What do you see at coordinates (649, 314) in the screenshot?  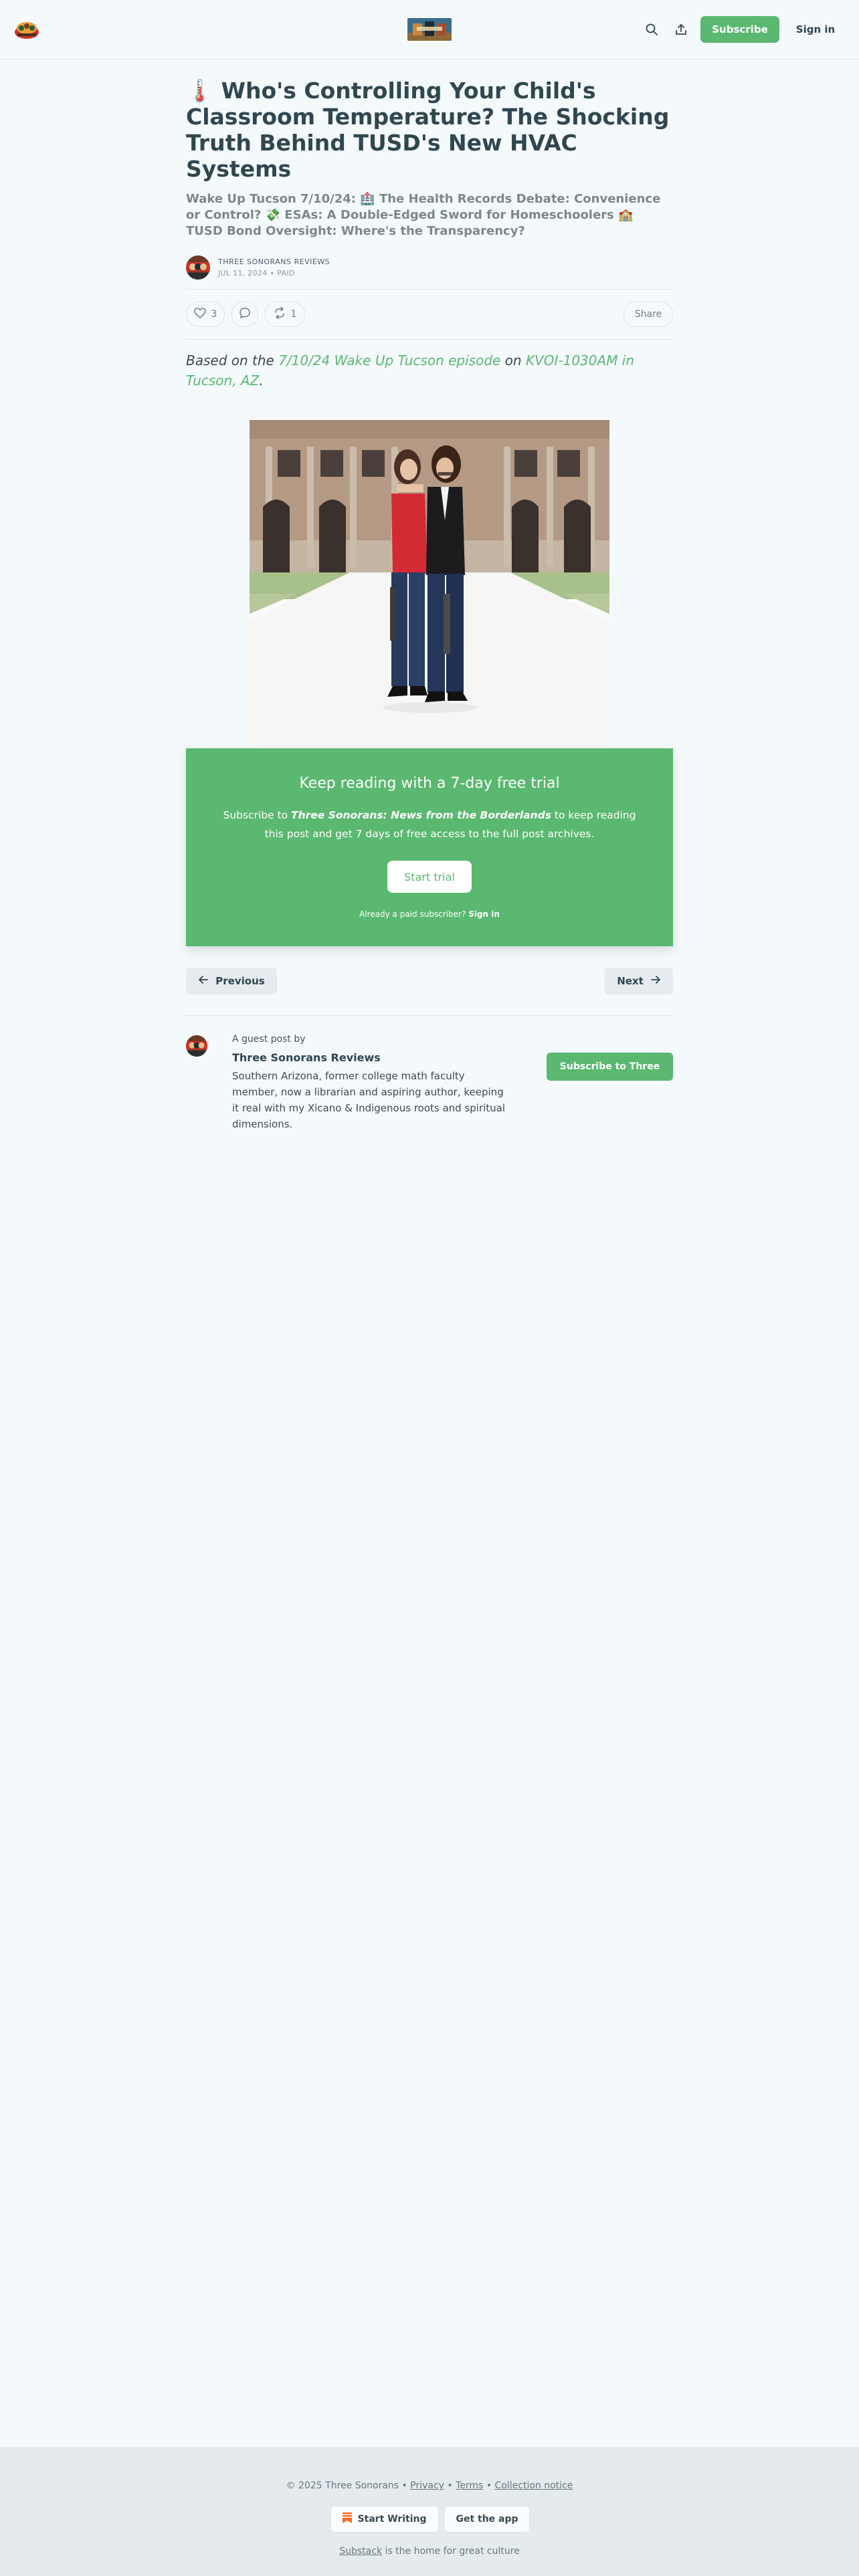 I see `share-post-button: Share` at bounding box center [649, 314].